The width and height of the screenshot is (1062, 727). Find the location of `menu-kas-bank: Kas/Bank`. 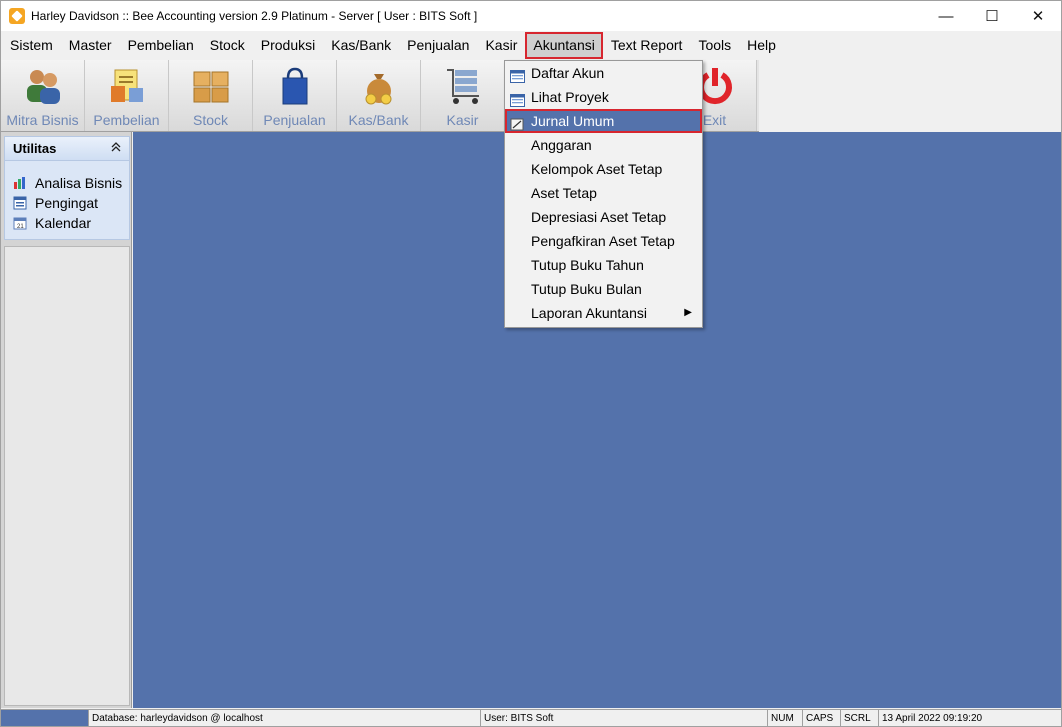

menu-kas-bank: Kas/Bank is located at coordinates (361, 45).